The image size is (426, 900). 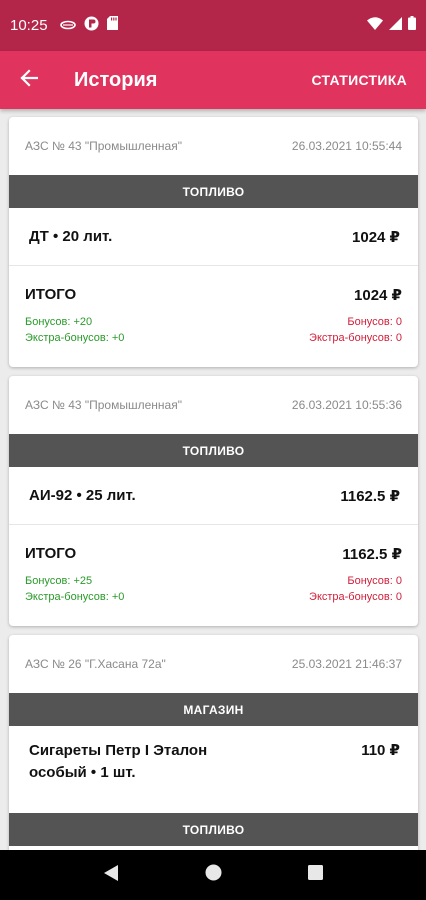 I want to click on status-icons-right, so click(x=391, y=25).